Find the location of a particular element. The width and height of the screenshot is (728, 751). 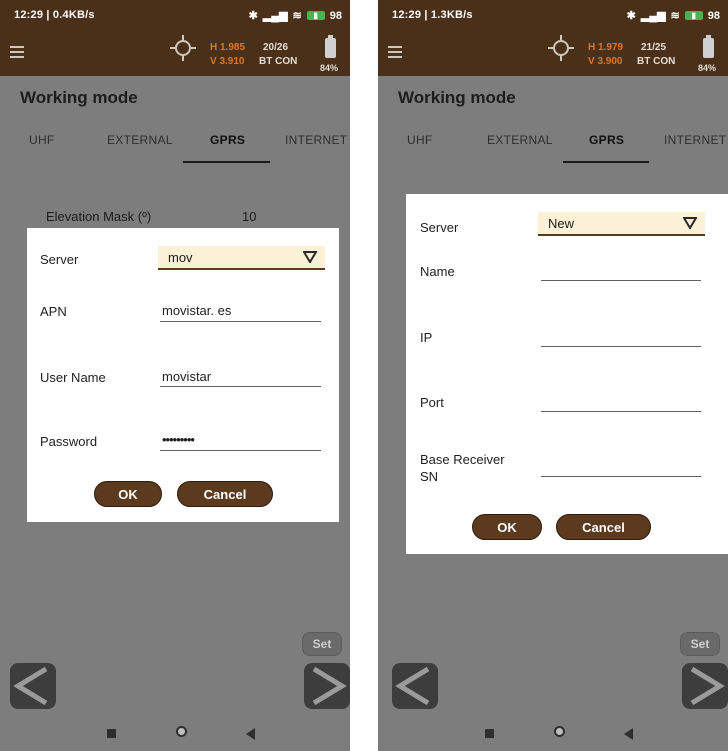

elevation-mask-value: 10 is located at coordinates (249, 216).